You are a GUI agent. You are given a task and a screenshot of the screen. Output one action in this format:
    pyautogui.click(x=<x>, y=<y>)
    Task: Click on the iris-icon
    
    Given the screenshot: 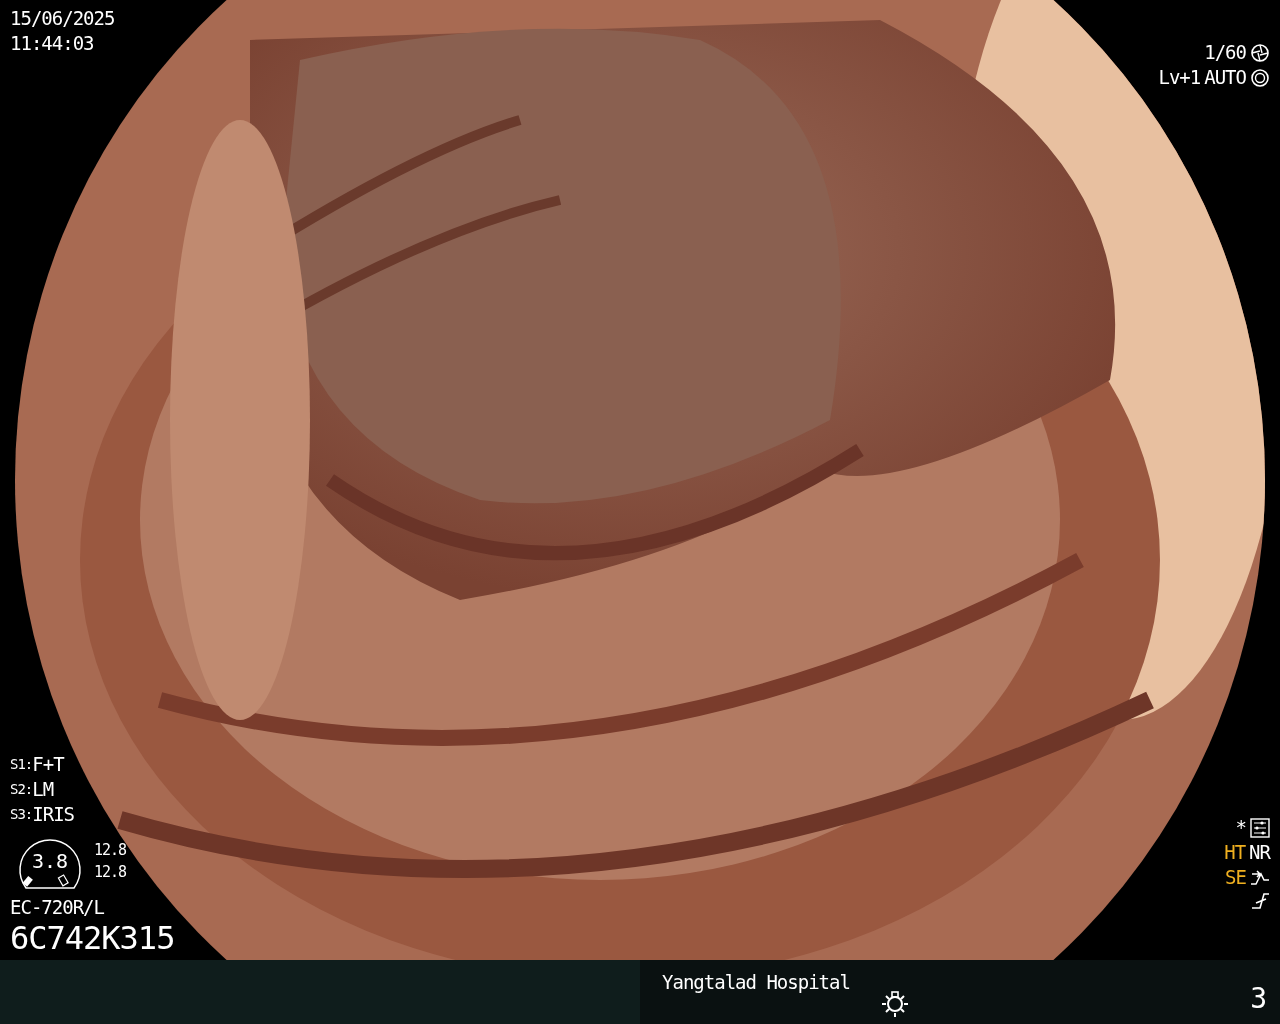 What is the action you would take?
    pyautogui.click(x=1260, y=77)
    